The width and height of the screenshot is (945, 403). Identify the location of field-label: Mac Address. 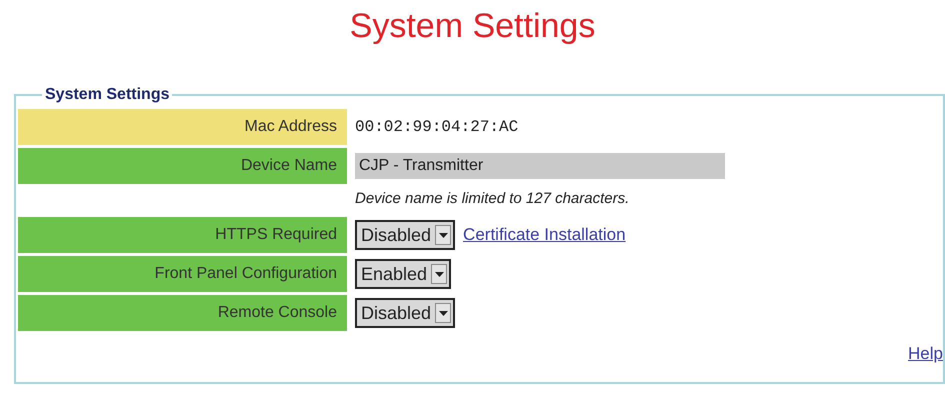
(182, 127).